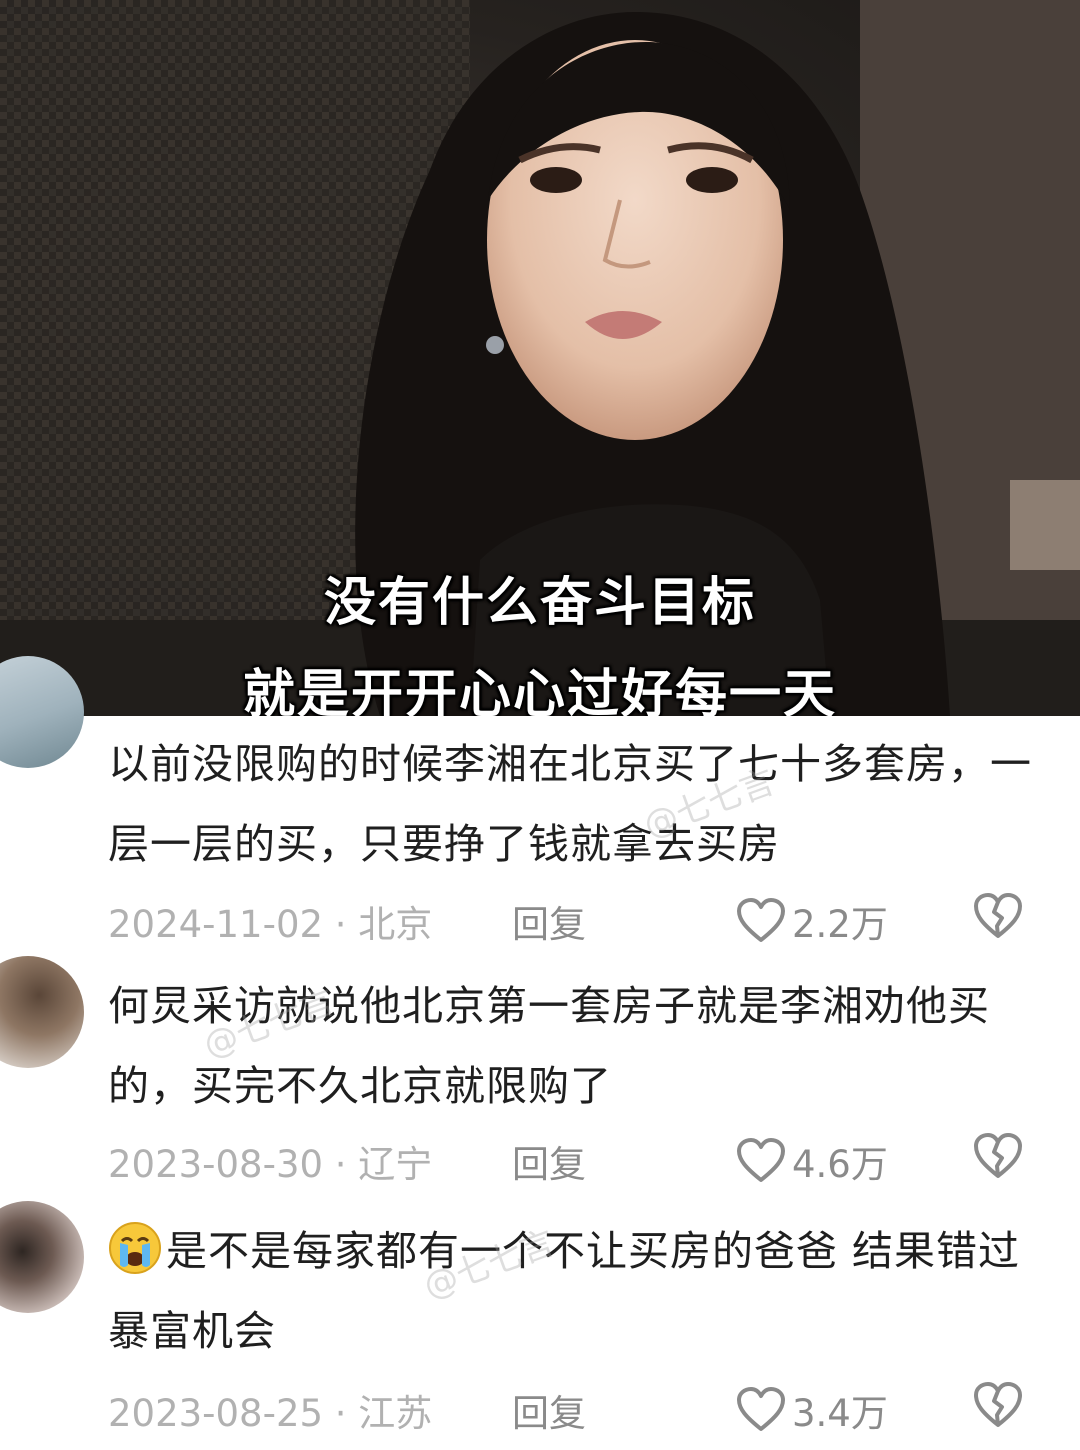 Image resolution: width=1080 pixels, height=1450 pixels. Describe the element at coordinates (270, 1413) in the screenshot. I see `comment-date-location: 2023-08-25 · 江苏` at that location.